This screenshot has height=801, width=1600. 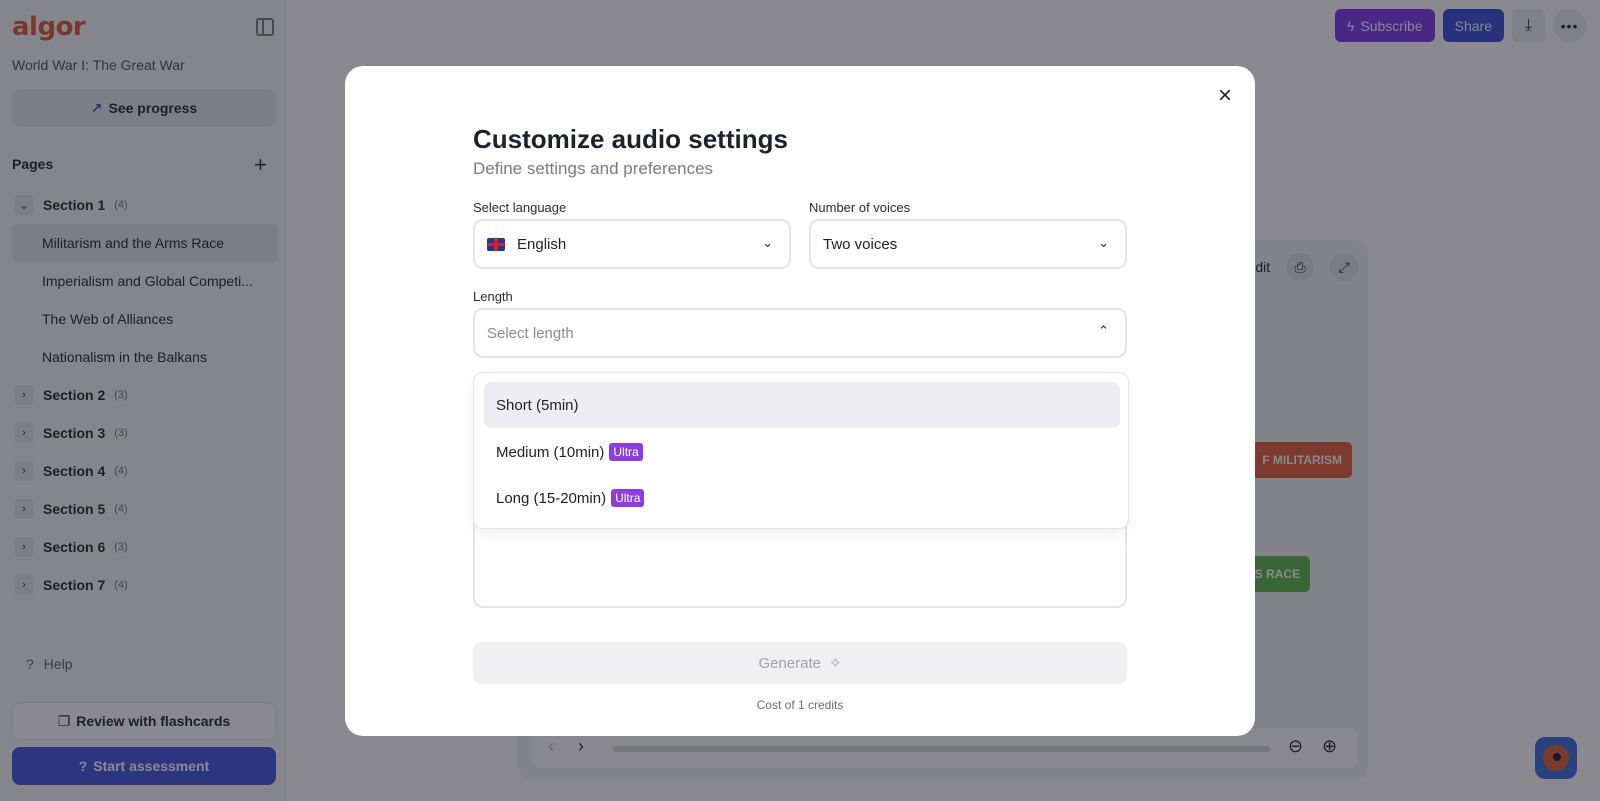 What do you see at coordinates (835, 663) in the screenshot?
I see `magic-wand-icon: ✧` at bounding box center [835, 663].